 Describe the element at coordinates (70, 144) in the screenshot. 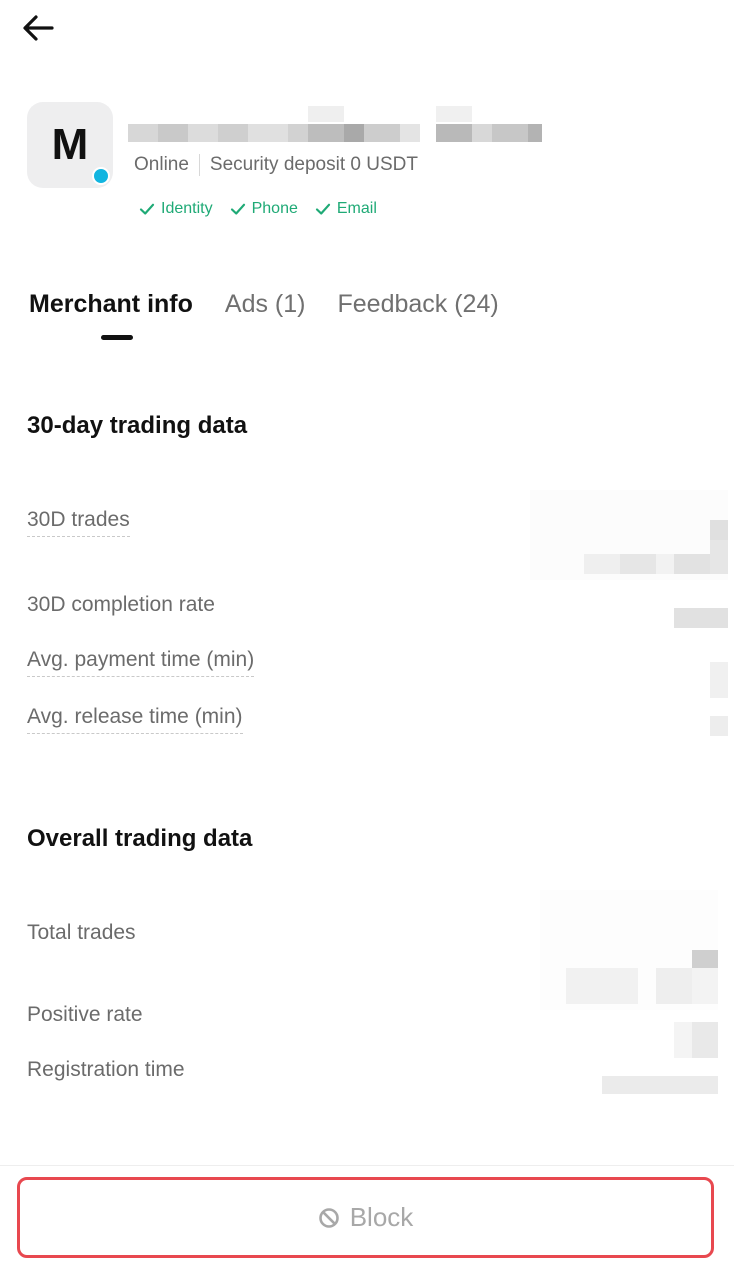

I see `avatar-letter: M` at that location.